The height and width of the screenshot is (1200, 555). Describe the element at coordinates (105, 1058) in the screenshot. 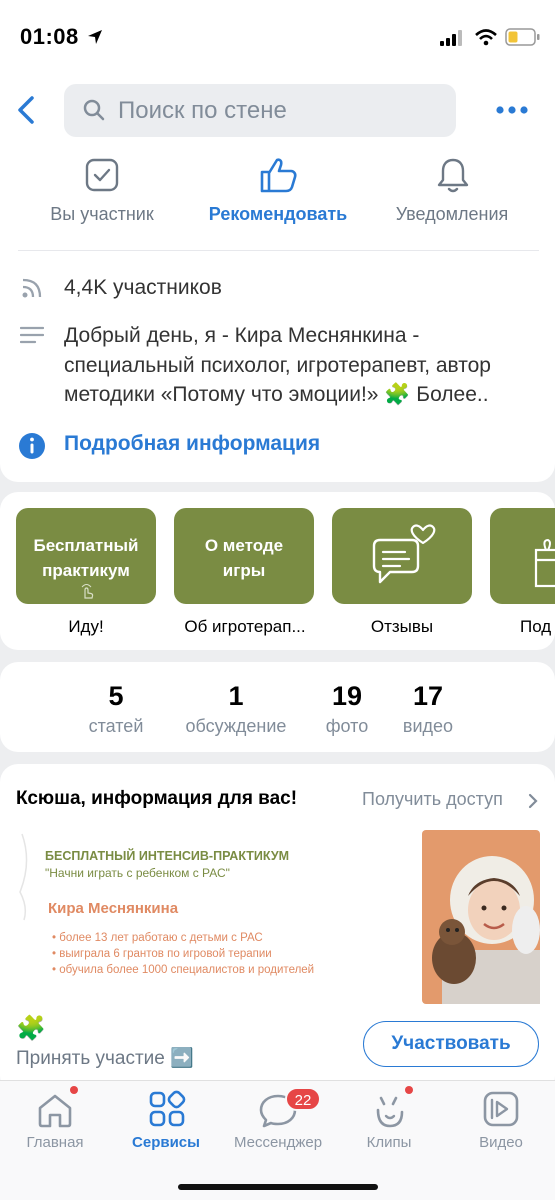

I see `participate-text: Принять участие ➡️` at that location.